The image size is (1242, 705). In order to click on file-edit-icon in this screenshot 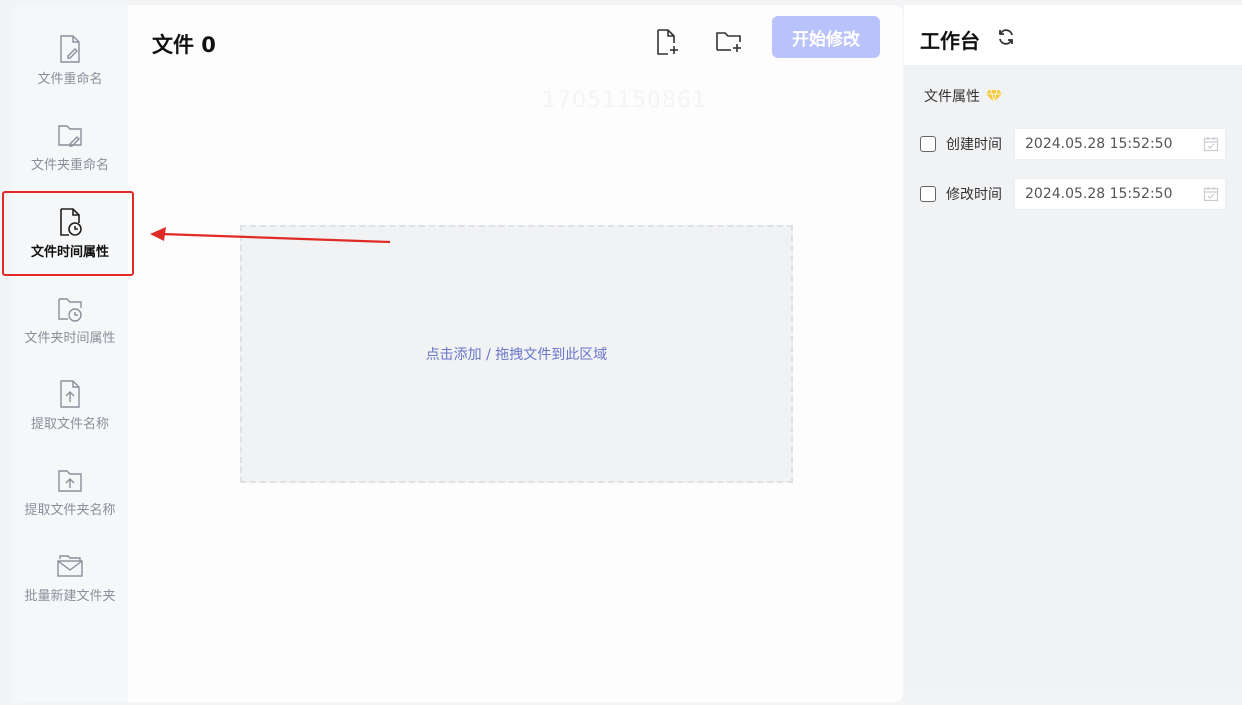, I will do `click(70, 48)`.